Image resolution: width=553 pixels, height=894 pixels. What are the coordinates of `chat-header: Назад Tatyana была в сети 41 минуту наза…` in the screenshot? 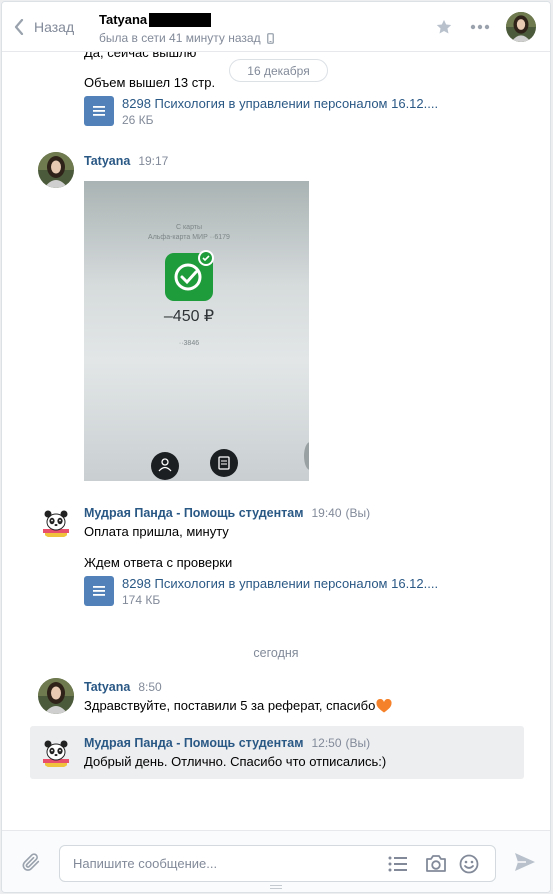 It's located at (276, 27).